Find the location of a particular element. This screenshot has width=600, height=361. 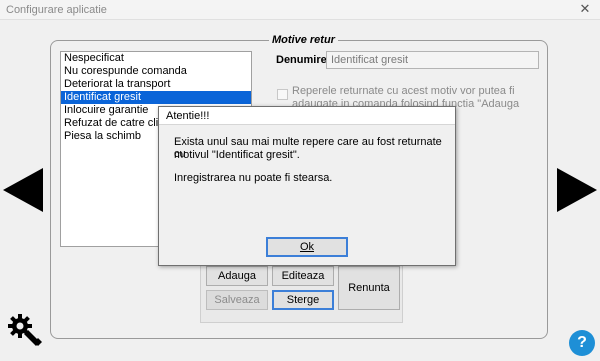

istoric-checkbox is located at coordinates (282, 94).